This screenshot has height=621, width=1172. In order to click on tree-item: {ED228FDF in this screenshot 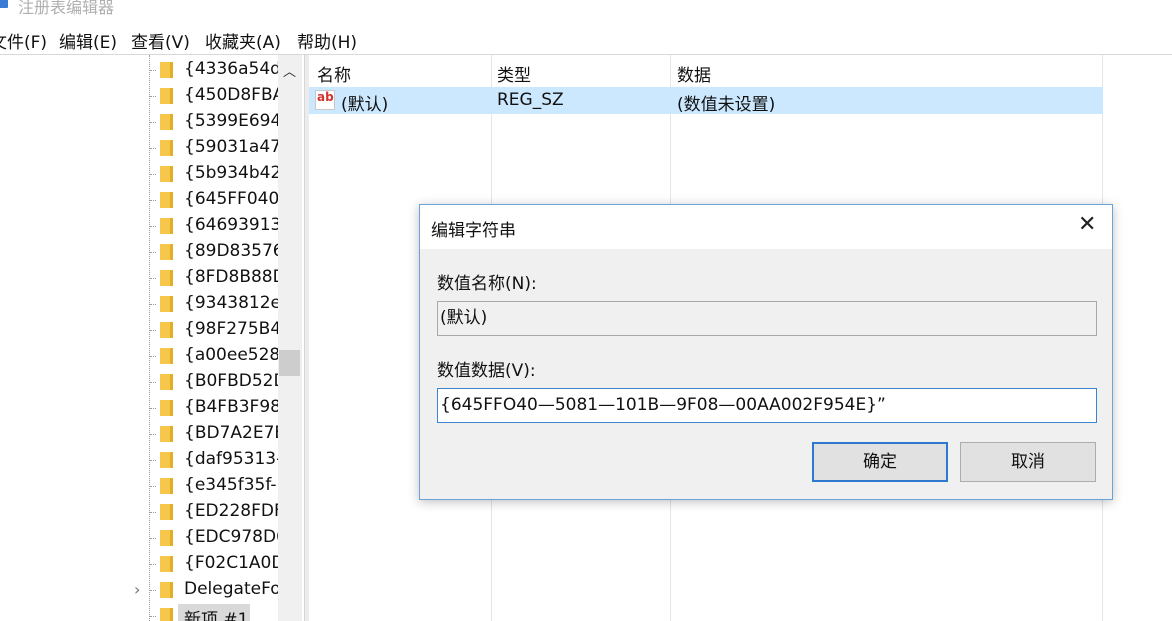, I will do `click(139, 512)`.